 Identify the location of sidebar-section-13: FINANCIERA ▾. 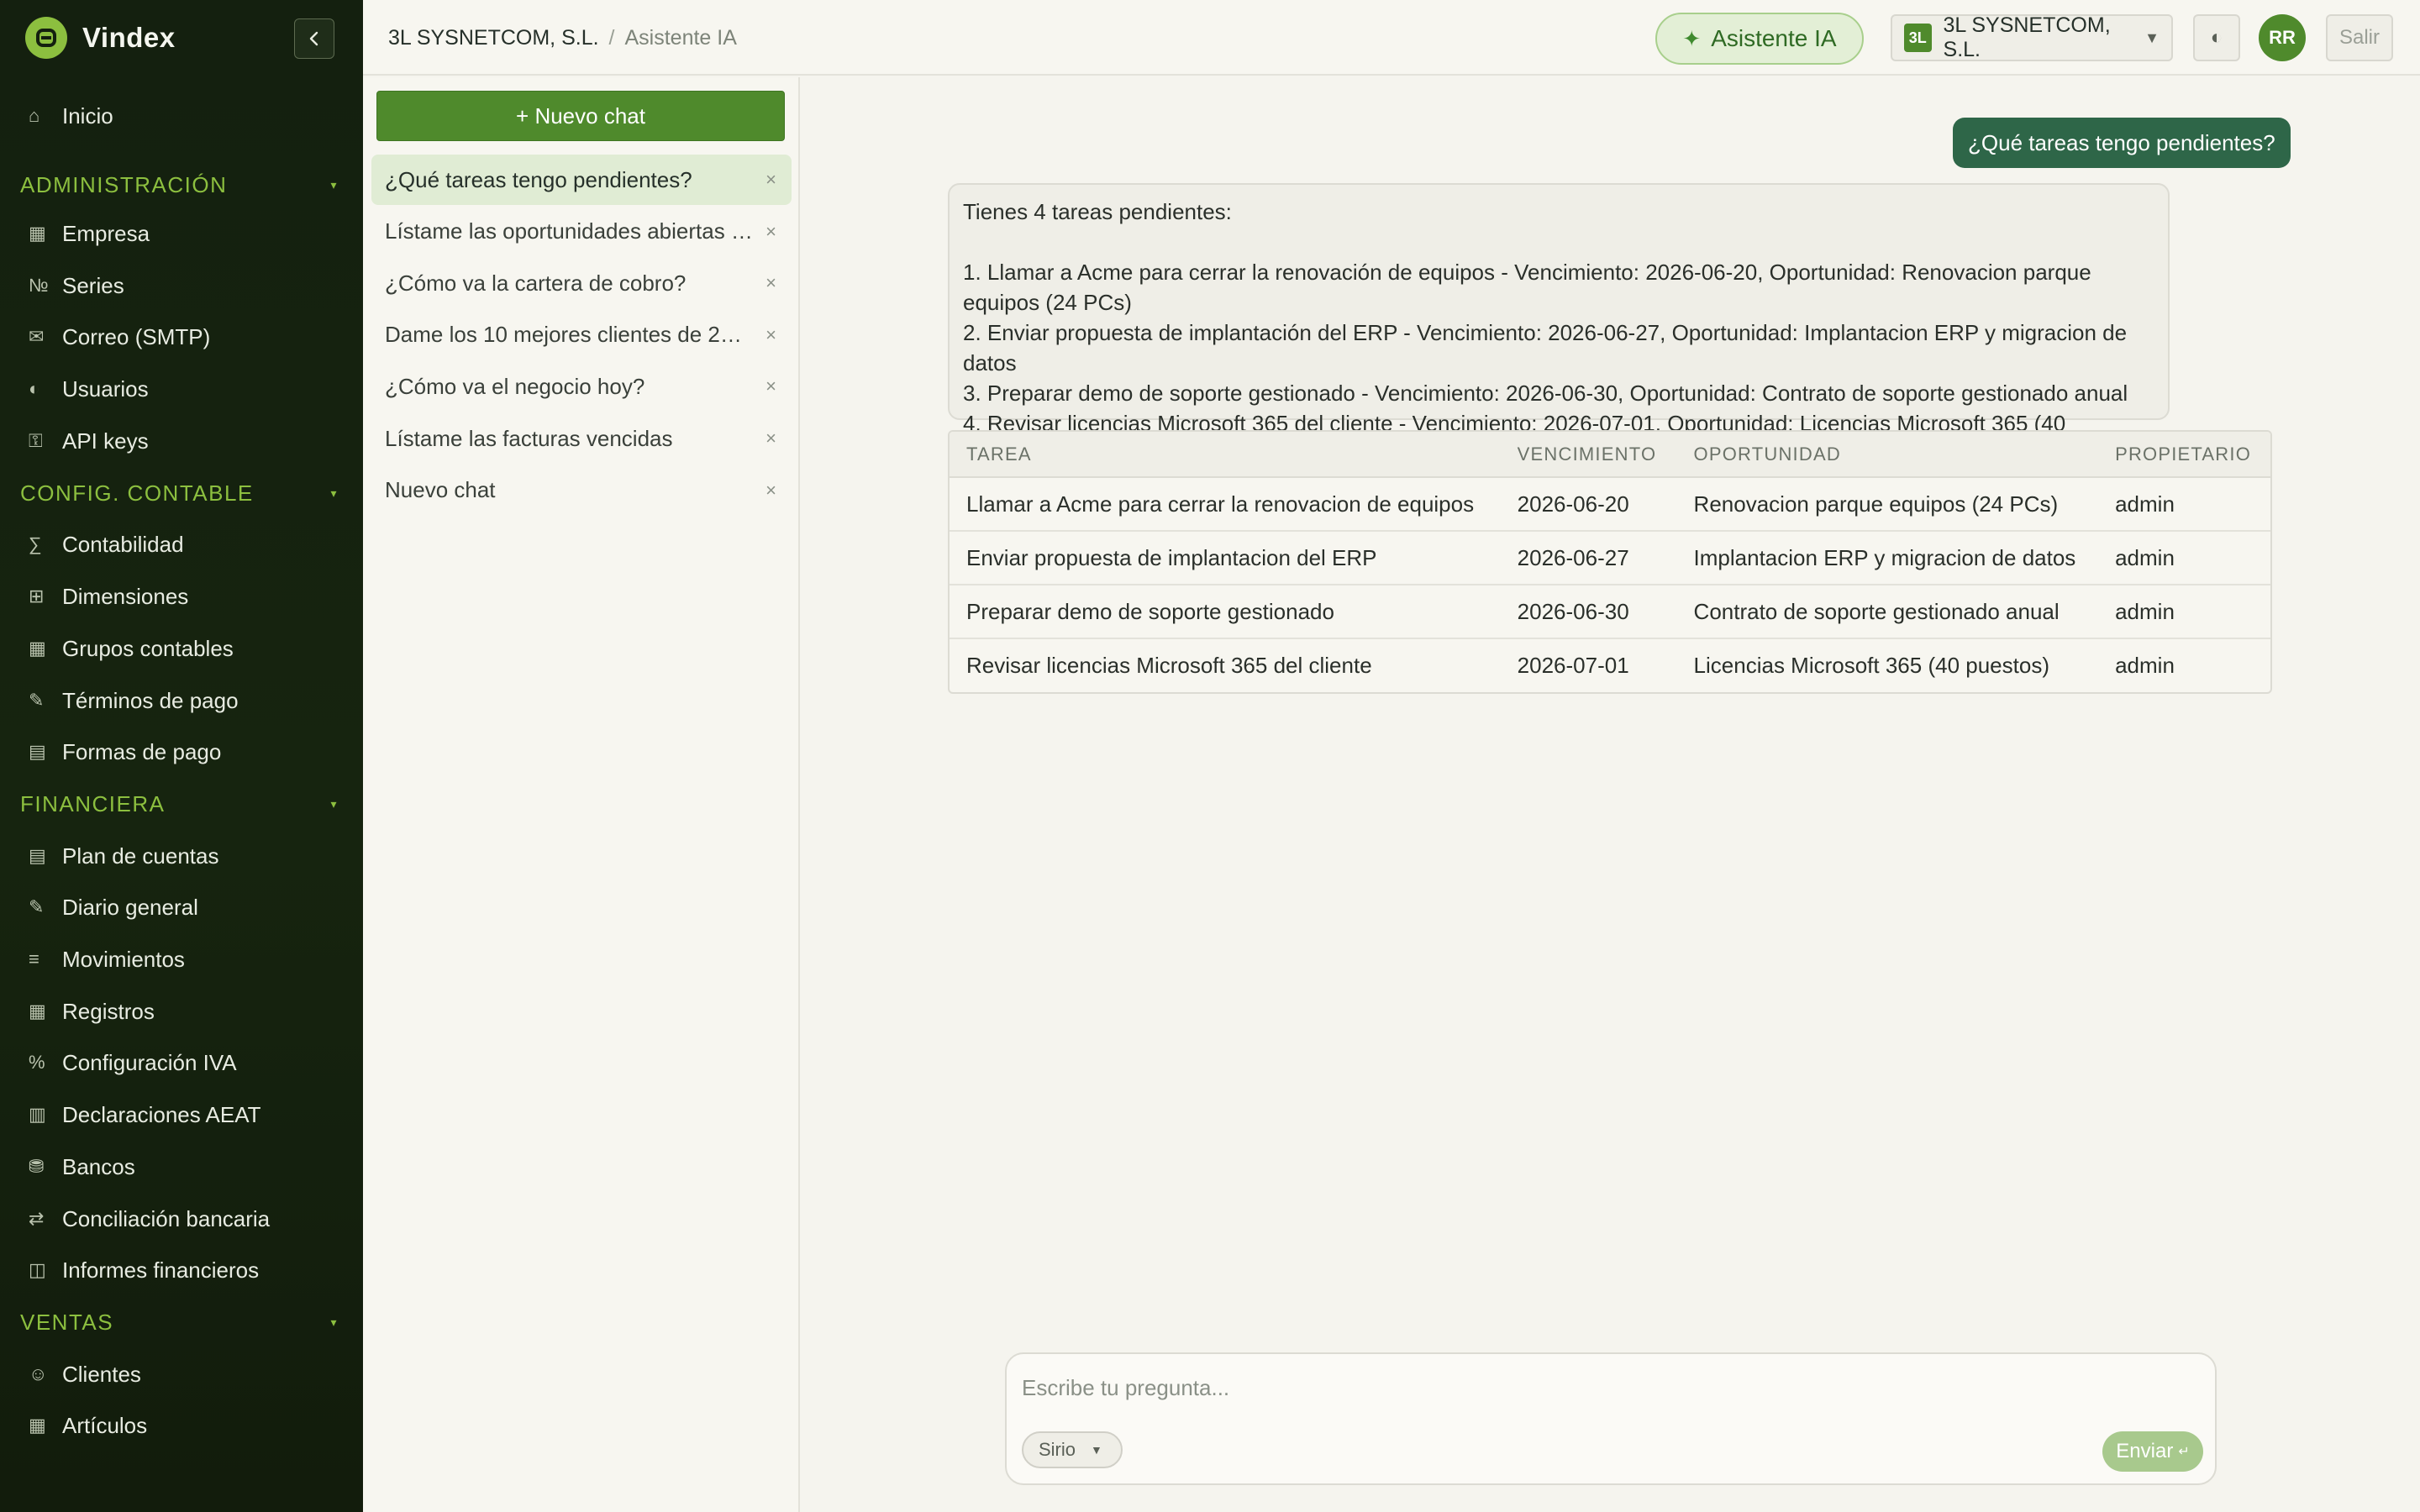
(181, 804).